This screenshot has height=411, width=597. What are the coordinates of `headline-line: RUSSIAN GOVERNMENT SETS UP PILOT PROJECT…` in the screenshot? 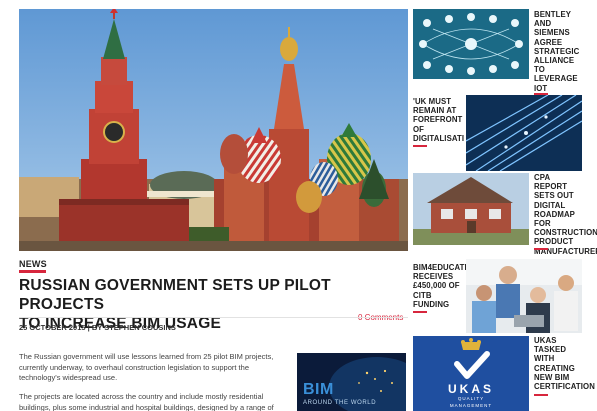 It's located at (175, 295).